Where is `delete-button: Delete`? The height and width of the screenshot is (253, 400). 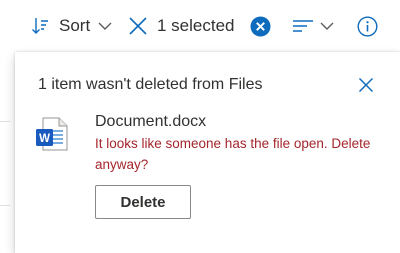
delete-button: Delete is located at coordinates (143, 202).